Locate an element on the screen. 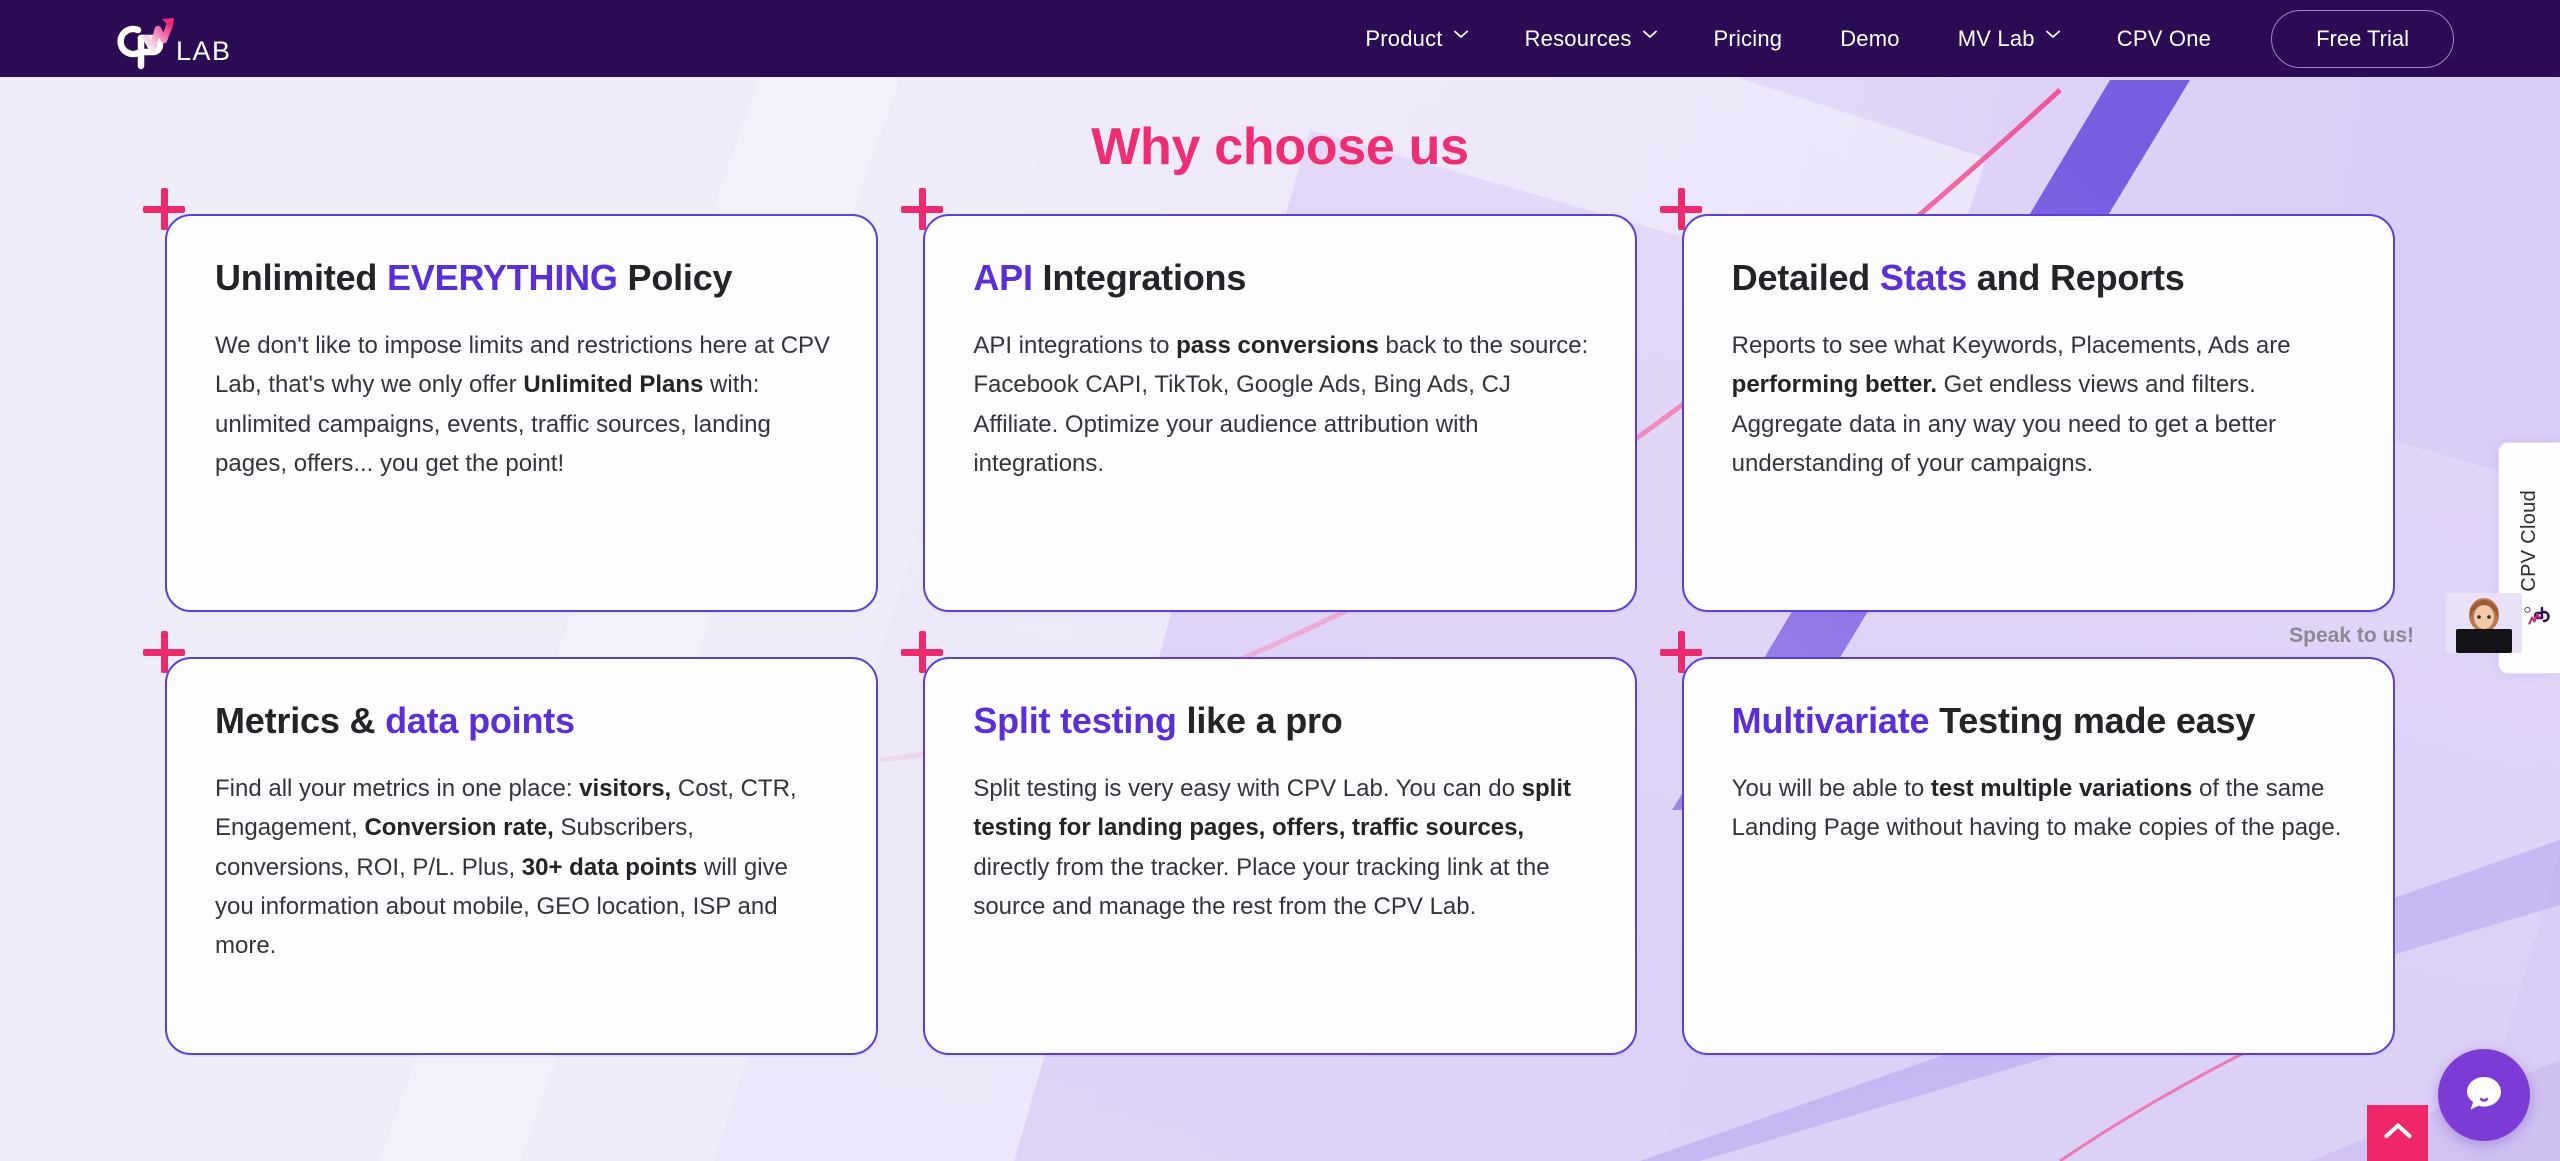  nav-item-demo: Demo is located at coordinates (1870, 38).